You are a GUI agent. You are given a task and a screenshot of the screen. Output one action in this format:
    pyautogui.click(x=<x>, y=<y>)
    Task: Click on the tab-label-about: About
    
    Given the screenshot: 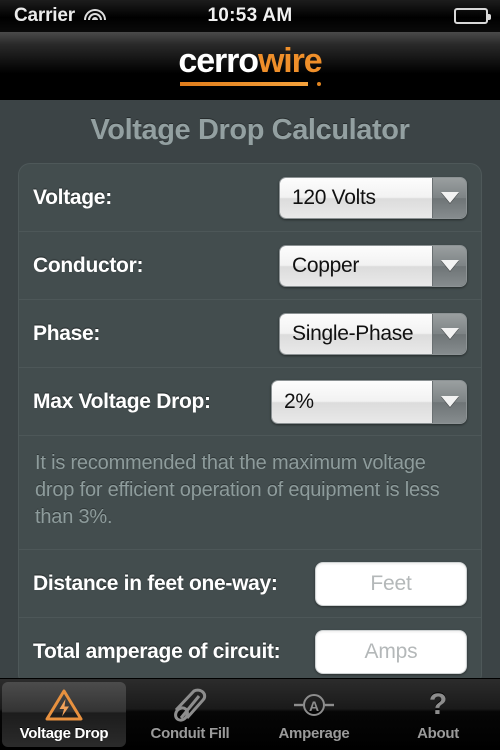 What is the action you would take?
    pyautogui.click(x=438, y=733)
    